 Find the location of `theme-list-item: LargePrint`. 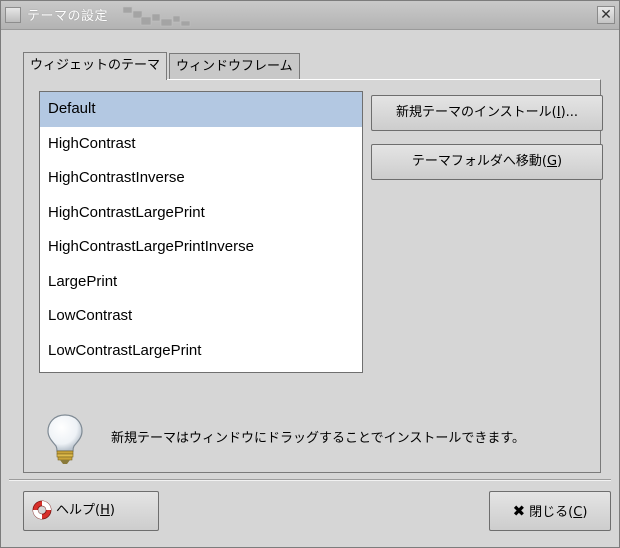

theme-list-item: LargePrint is located at coordinates (201, 282).